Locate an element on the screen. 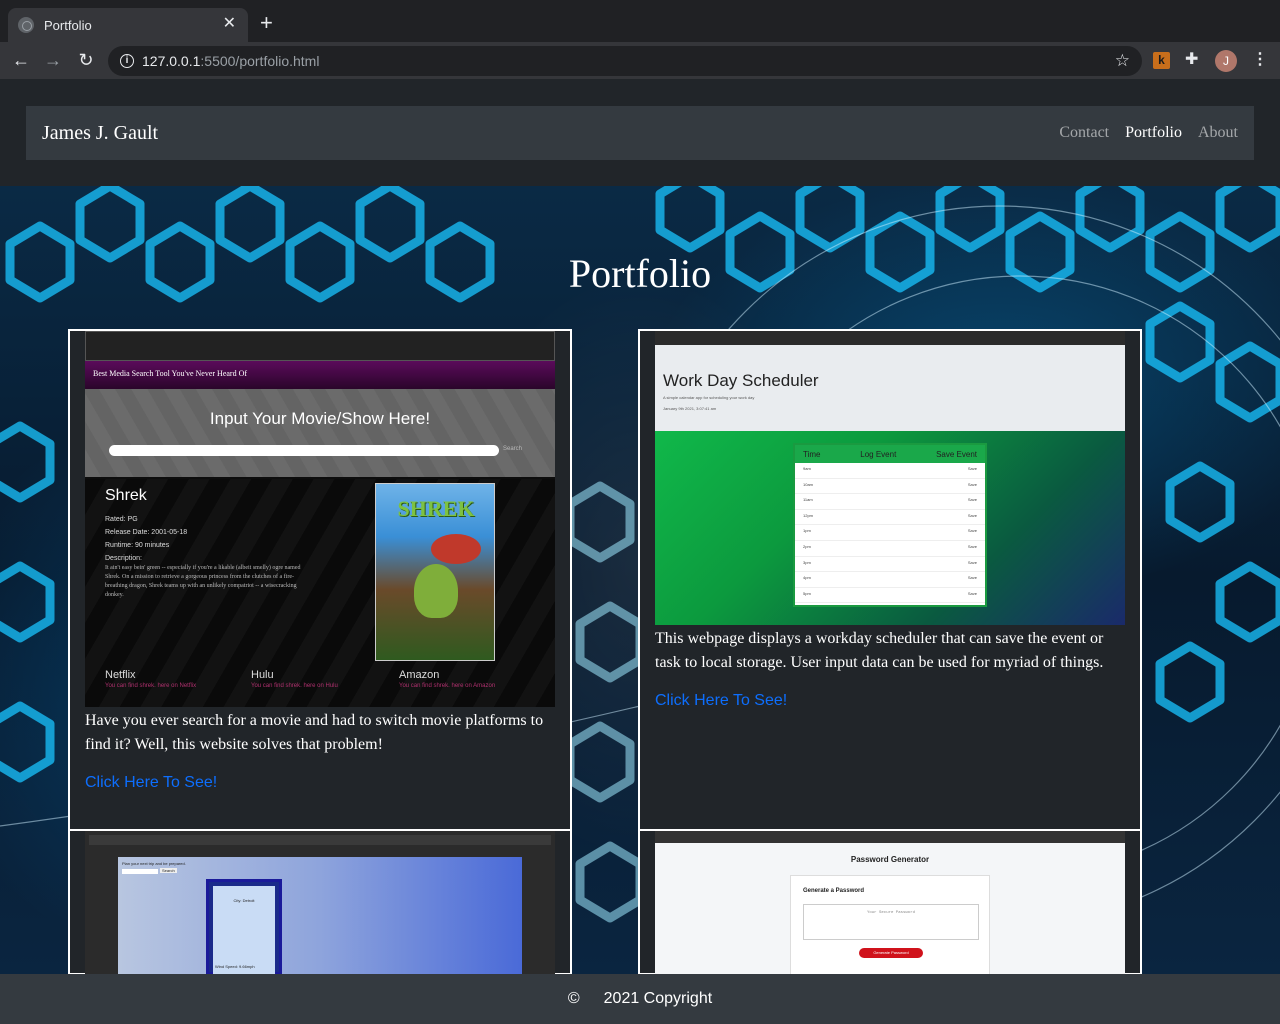 The width and height of the screenshot is (1280, 1024). address-bar: i 127.0.0.1:5500/portfolio.html ☆ is located at coordinates (625, 61).